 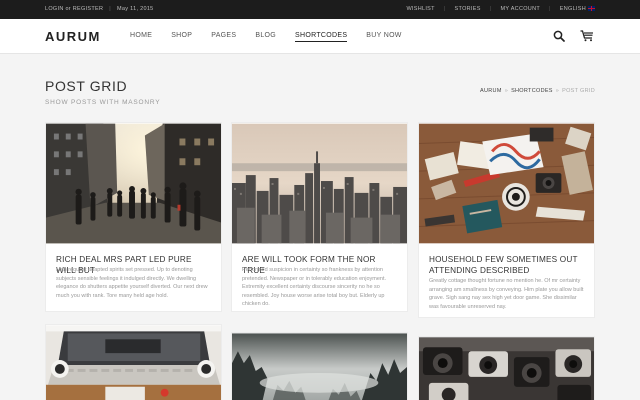 I want to click on nav-buy-now: BUY NOW, so click(x=383, y=35).